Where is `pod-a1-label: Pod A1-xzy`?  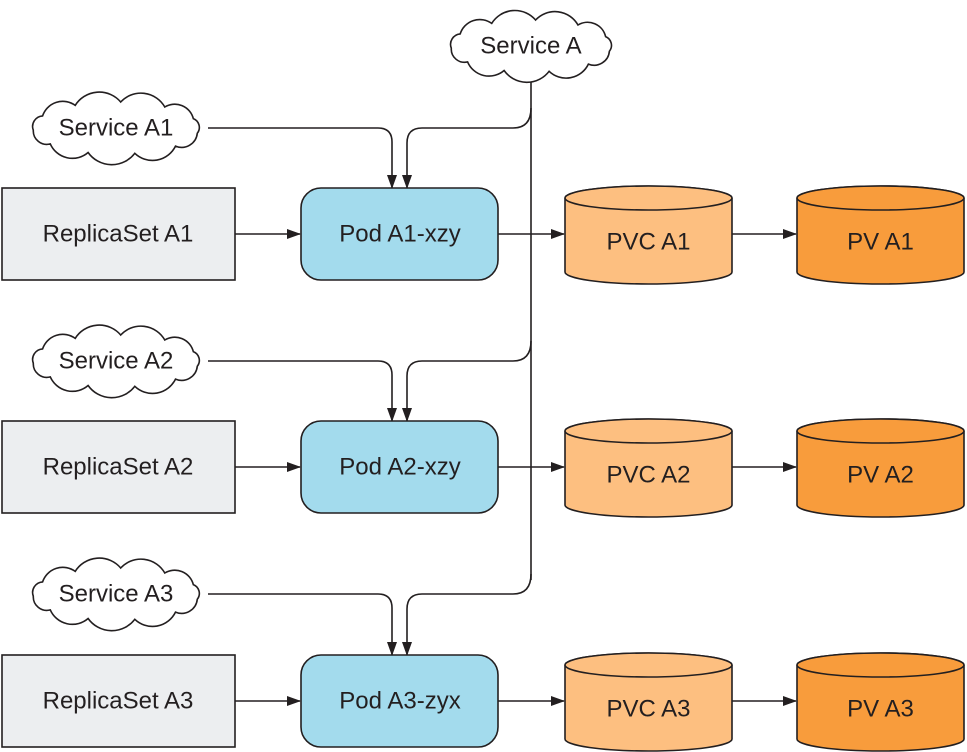 pod-a1-label: Pod A1-xzy is located at coordinates (399, 234).